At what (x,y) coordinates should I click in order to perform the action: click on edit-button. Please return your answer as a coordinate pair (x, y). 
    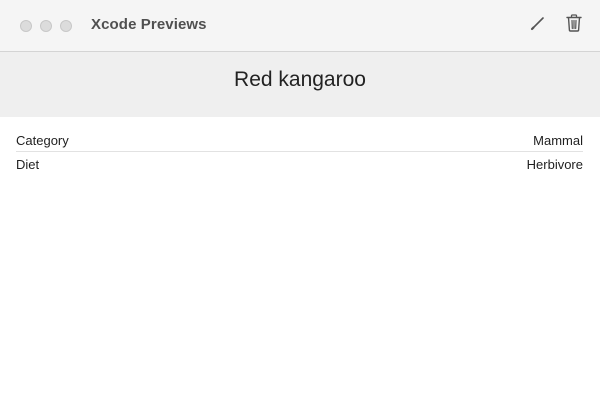
    Looking at the image, I should click on (538, 25).